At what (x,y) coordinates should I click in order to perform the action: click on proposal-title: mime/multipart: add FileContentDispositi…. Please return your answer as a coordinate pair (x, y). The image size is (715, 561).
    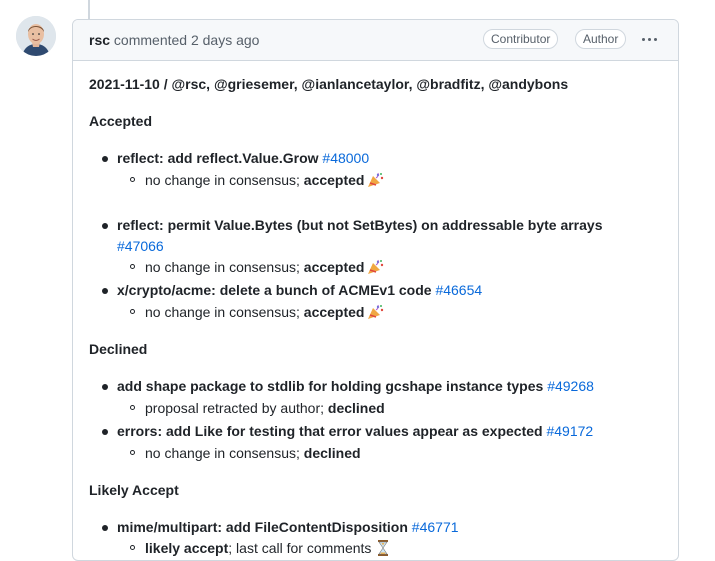
    Looking at the image, I should click on (262, 527).